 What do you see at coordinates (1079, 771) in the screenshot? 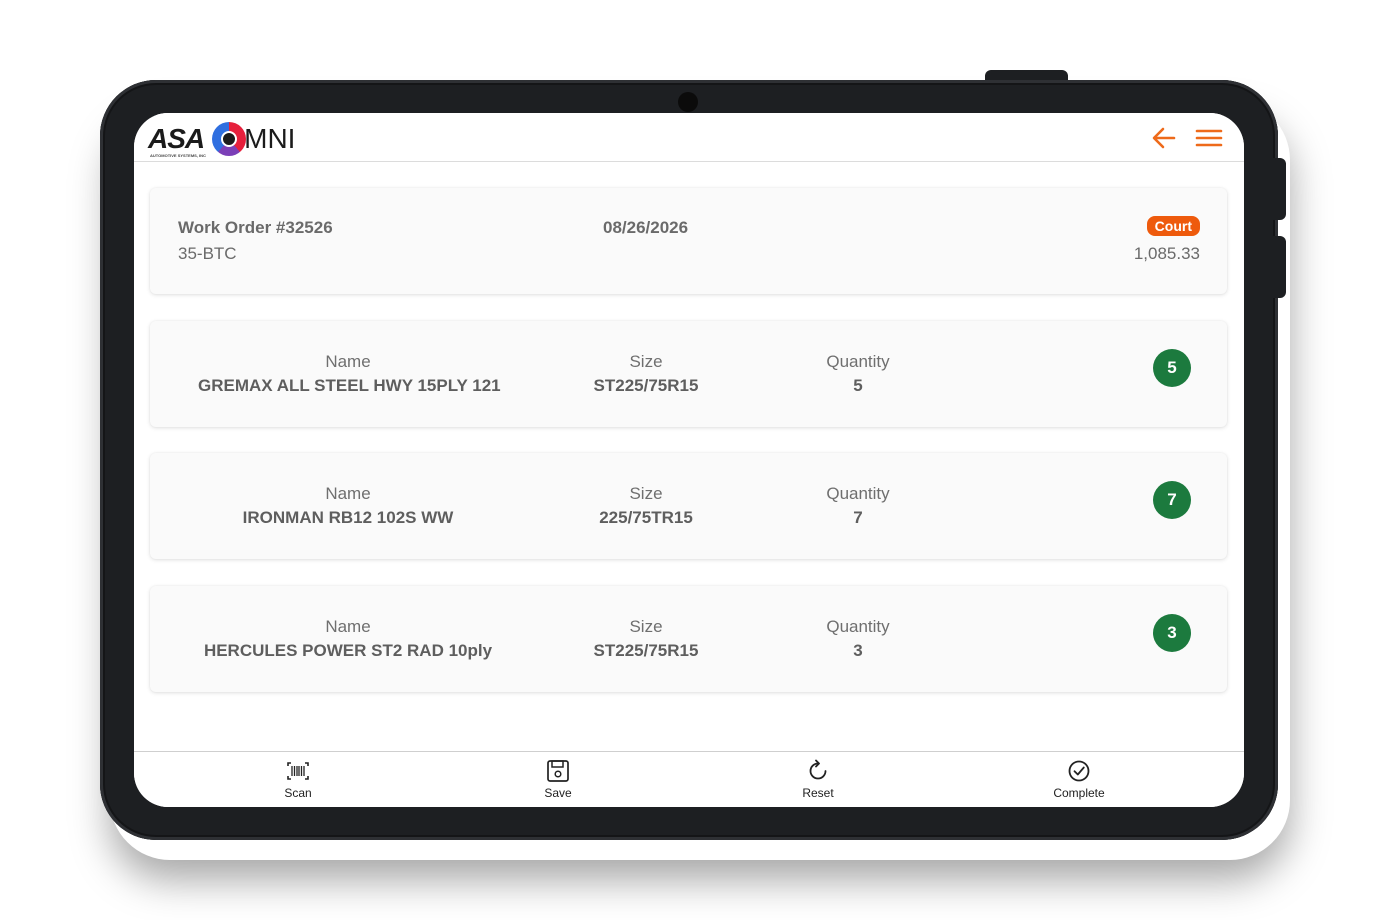
I see `check-circle-icon` at bounding box center [1079, 771].